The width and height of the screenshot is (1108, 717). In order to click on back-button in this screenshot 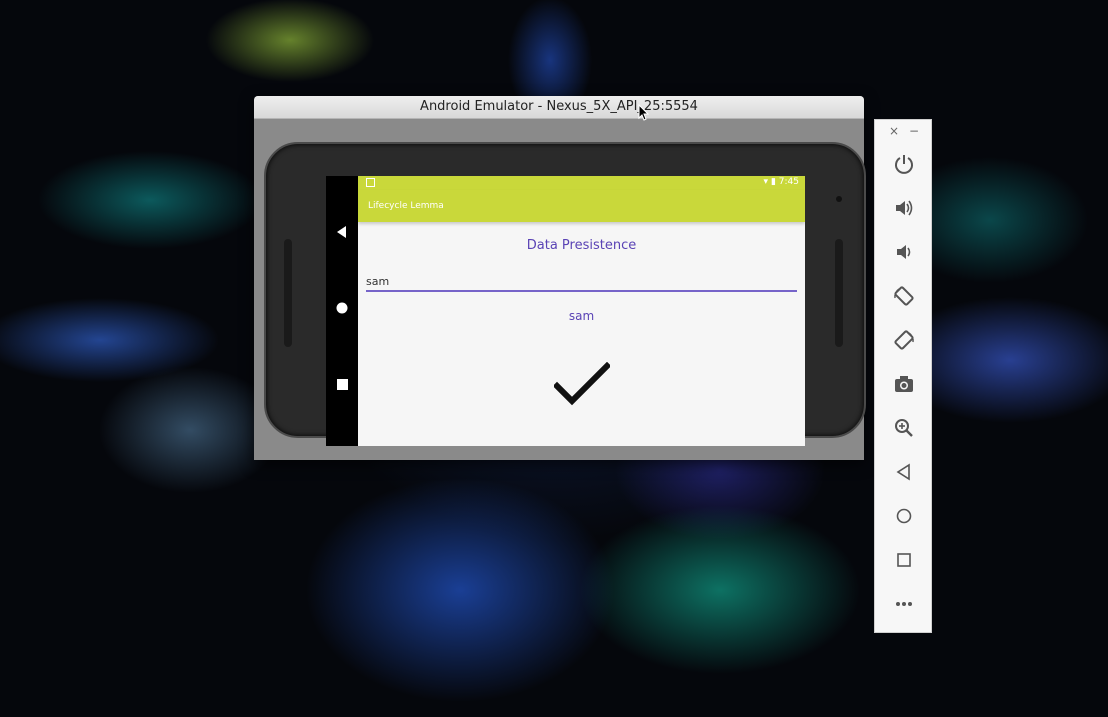, I will do `click(904, 472)`.